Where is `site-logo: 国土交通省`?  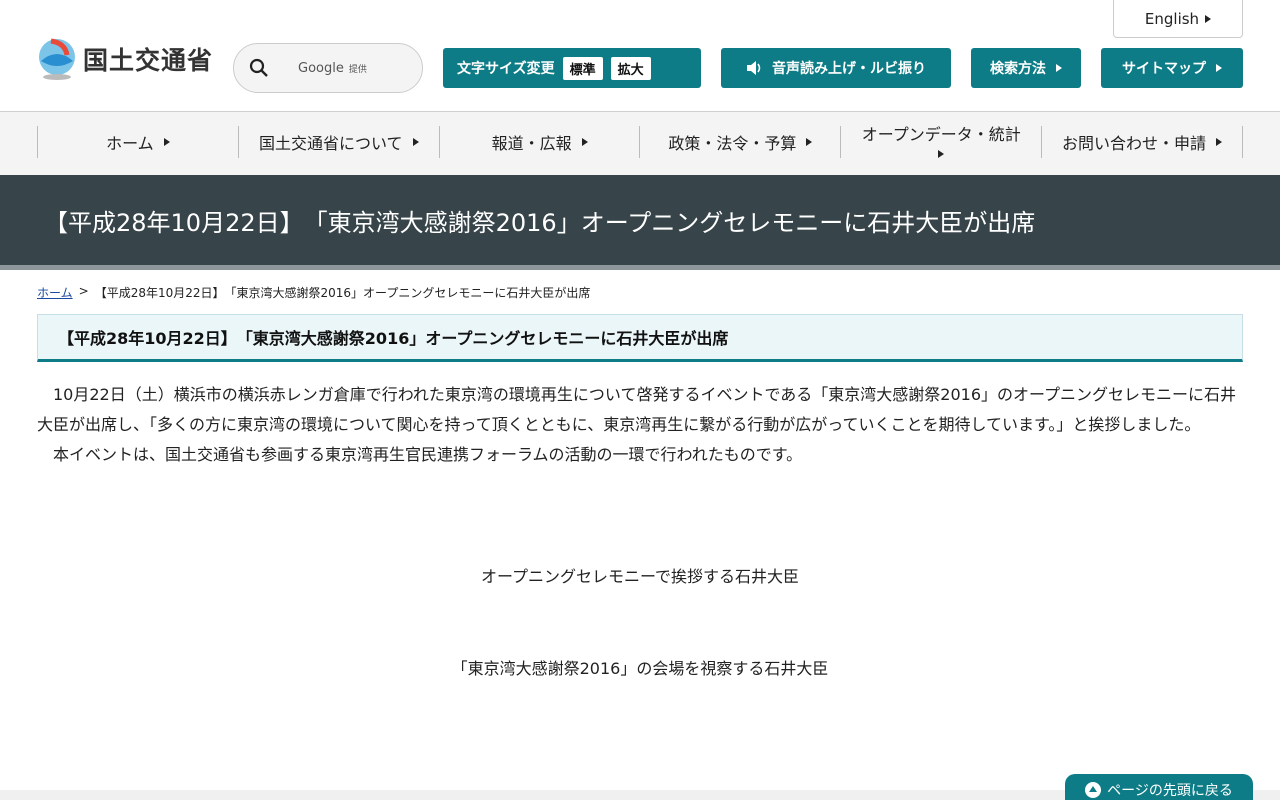
site-logo: 国土交通省 is located at coordinates (125, 59).